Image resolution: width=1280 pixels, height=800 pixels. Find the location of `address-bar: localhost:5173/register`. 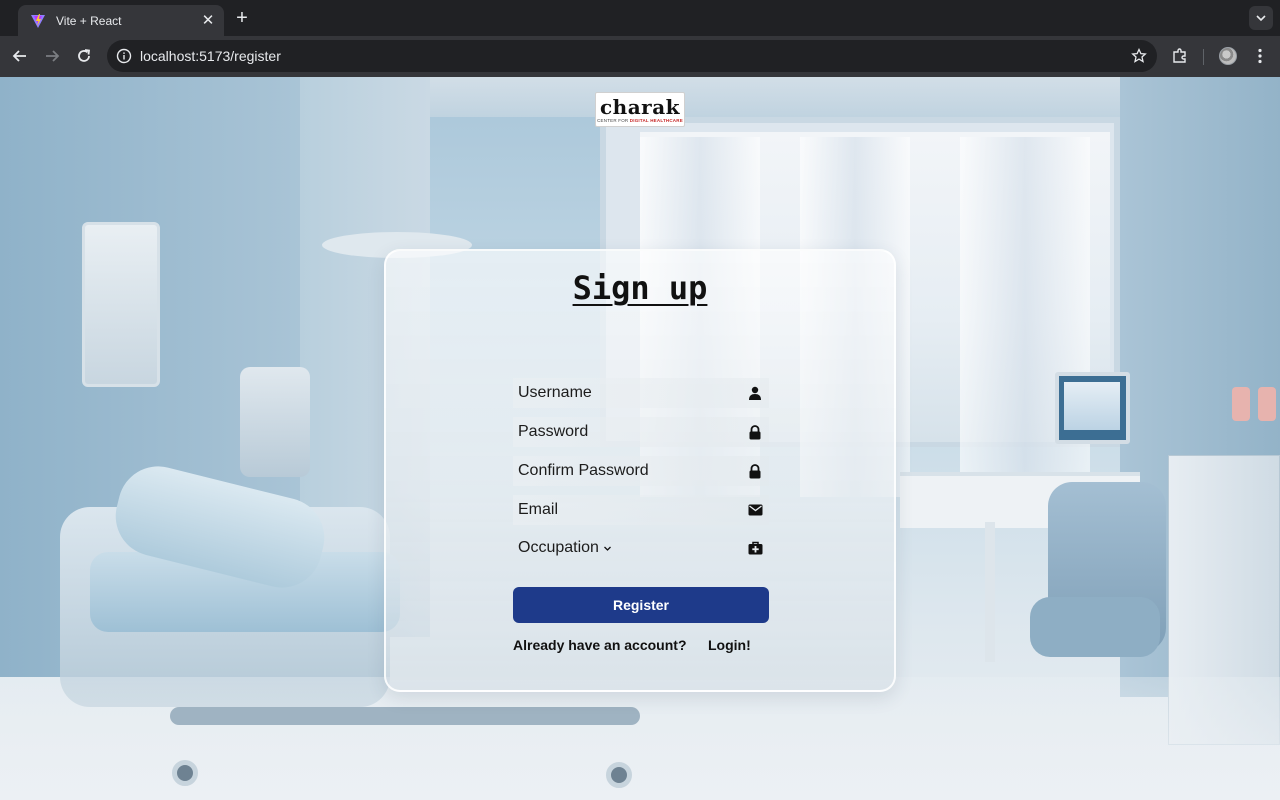

address-bar: localhost:5173/register is located at coordinates (632, 56).